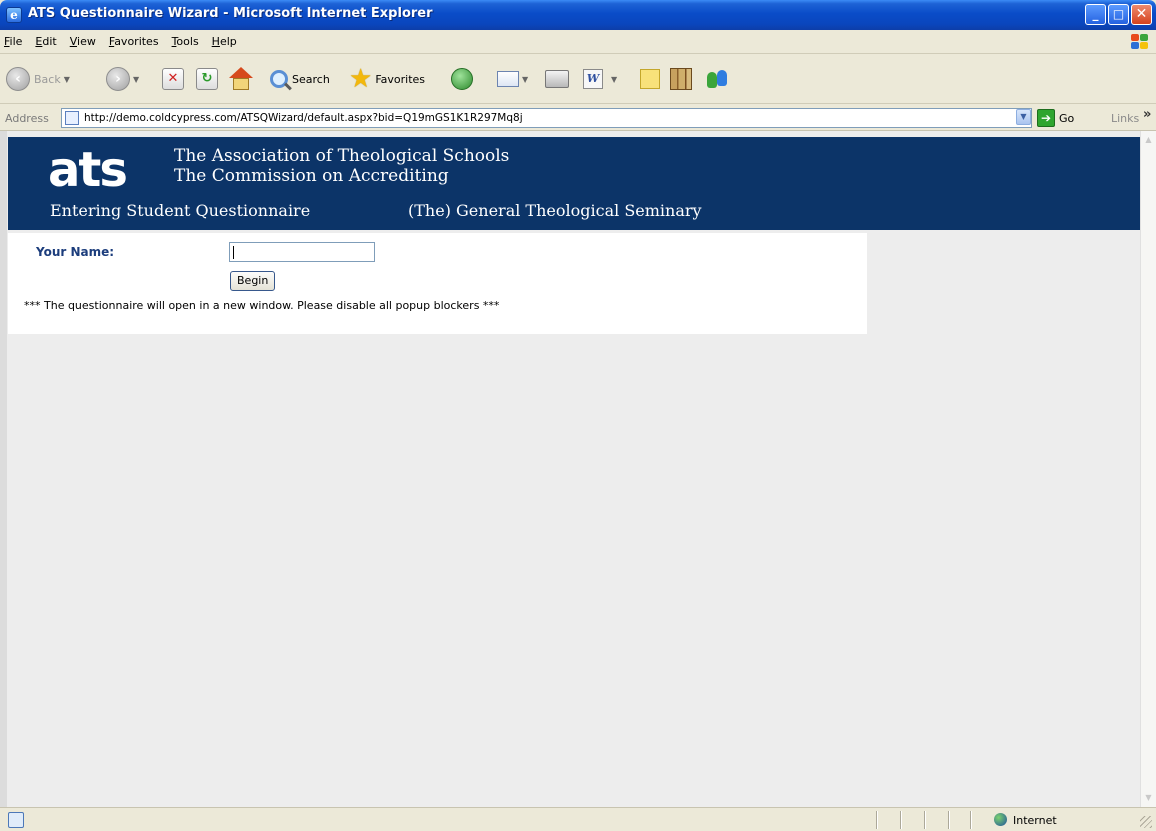 This screenshot has width=1156, height=831. I want to click on text-caret, so click(233, 252).